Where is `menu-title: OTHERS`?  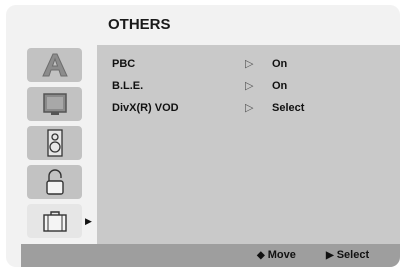
menu-title: OTHERS is located at coordinates (139, 24).